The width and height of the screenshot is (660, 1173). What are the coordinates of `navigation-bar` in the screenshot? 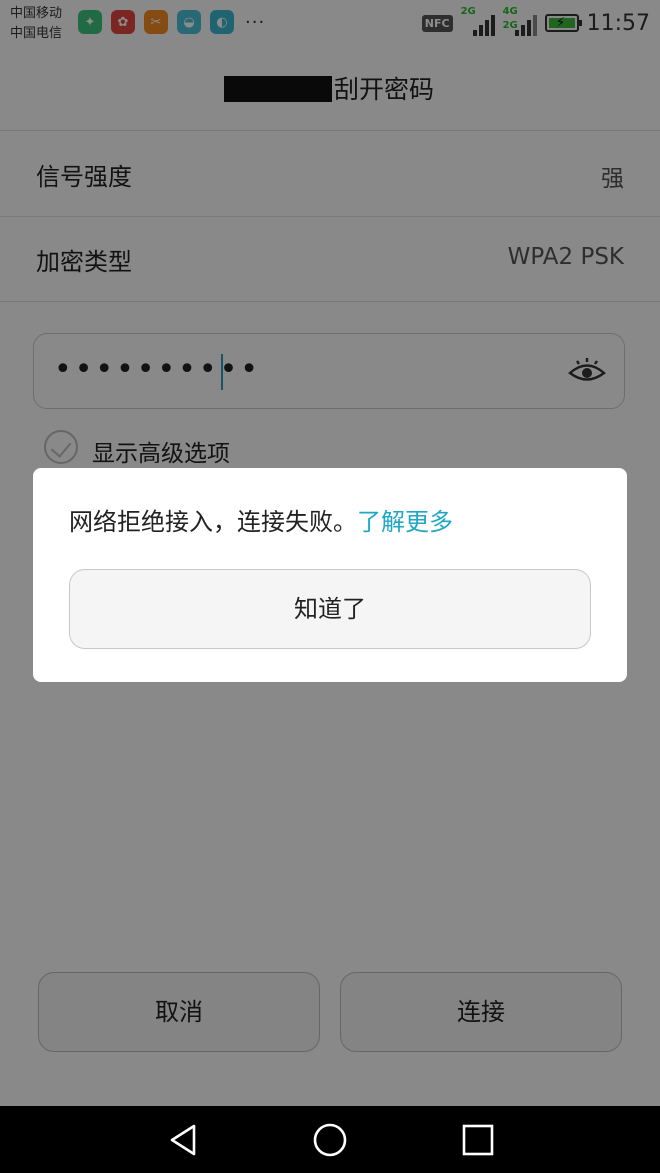 It's located at (330, 1139).